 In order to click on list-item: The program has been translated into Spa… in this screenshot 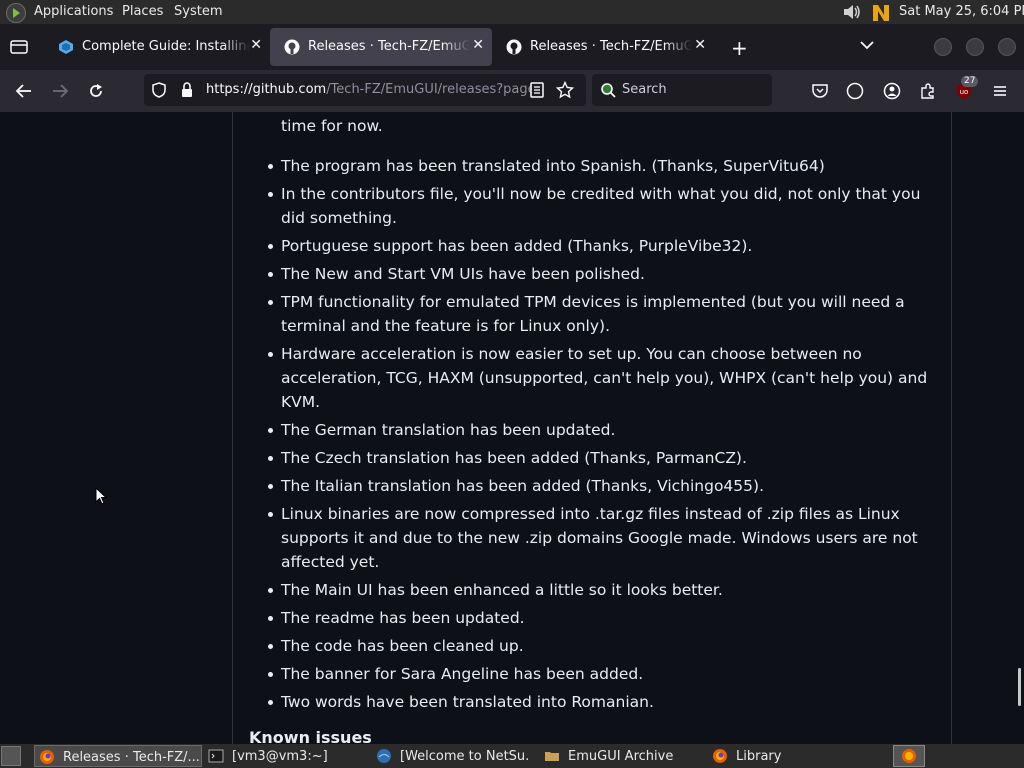, I will do `click(599, 166)`.